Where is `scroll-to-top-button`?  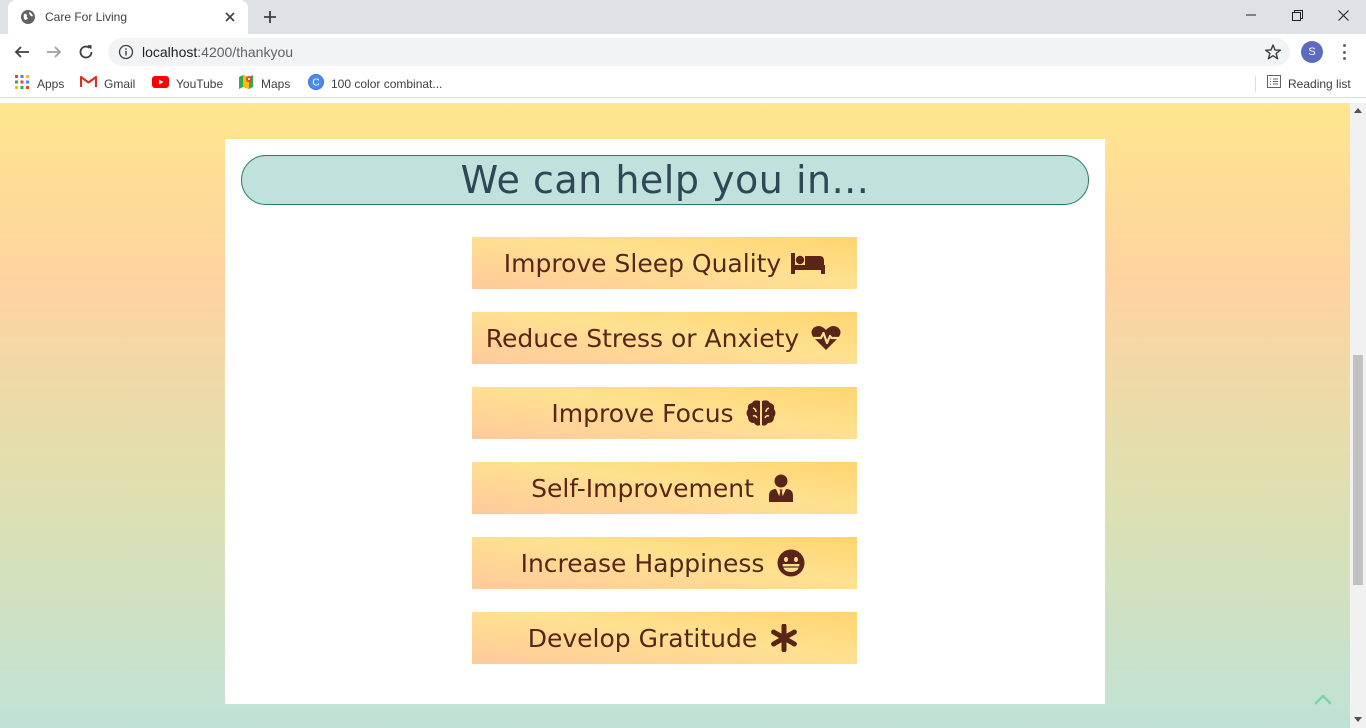 scroll-to-top-button is located at coordinates (1323, 701).